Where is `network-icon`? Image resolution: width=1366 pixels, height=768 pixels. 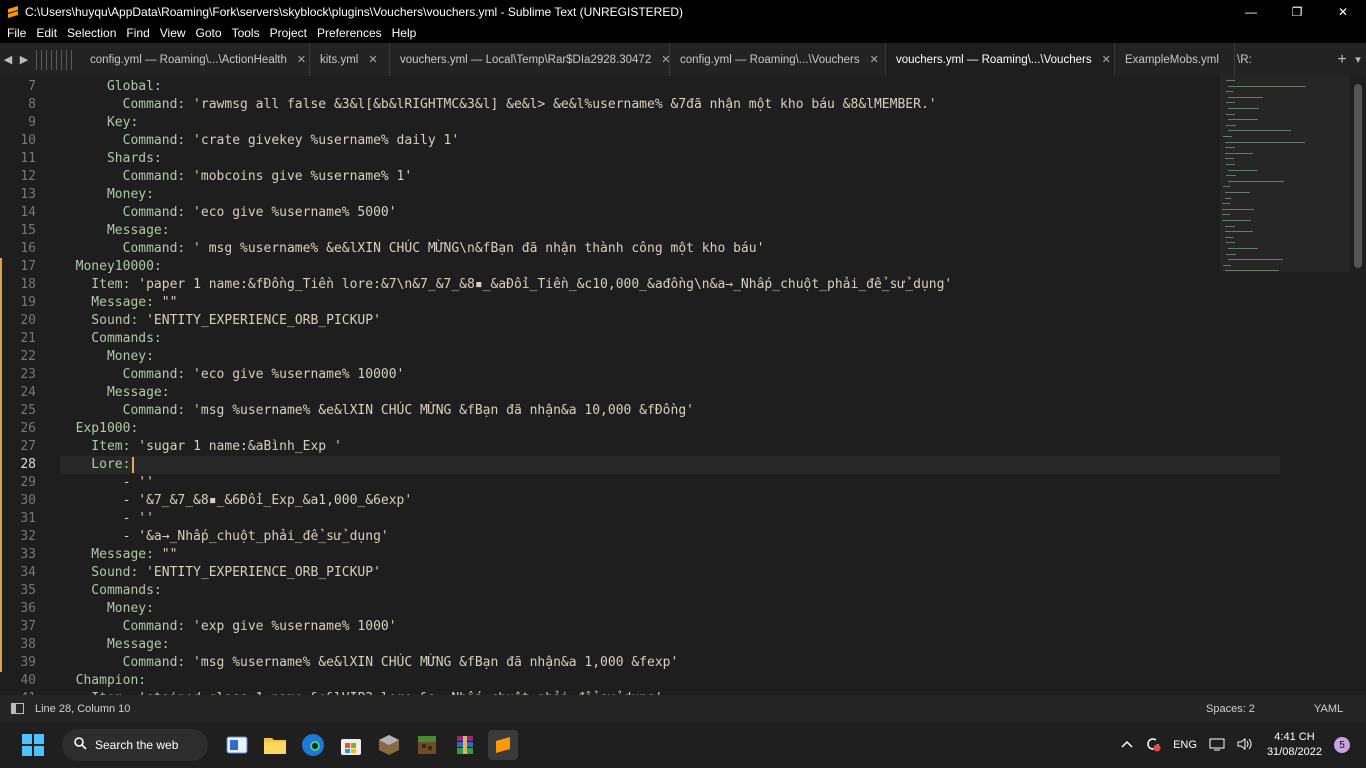 network-icon is located at coordinates (1217, 745).